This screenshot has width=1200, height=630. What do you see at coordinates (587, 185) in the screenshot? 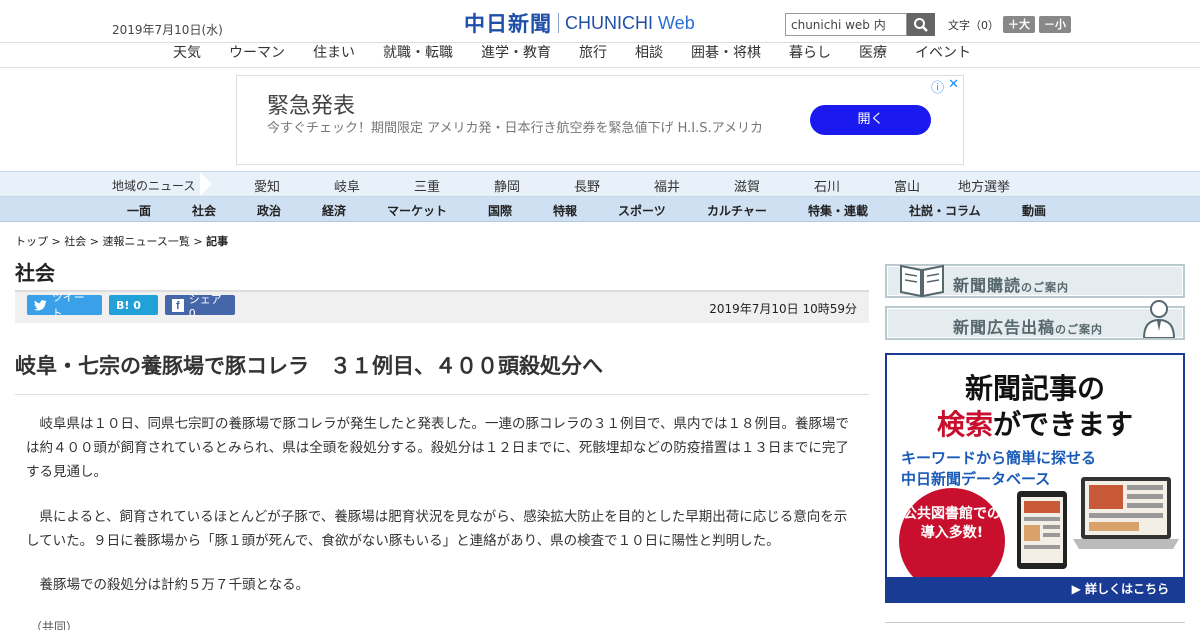
I see `region-item: 長野` at bounding box center [587, 185].